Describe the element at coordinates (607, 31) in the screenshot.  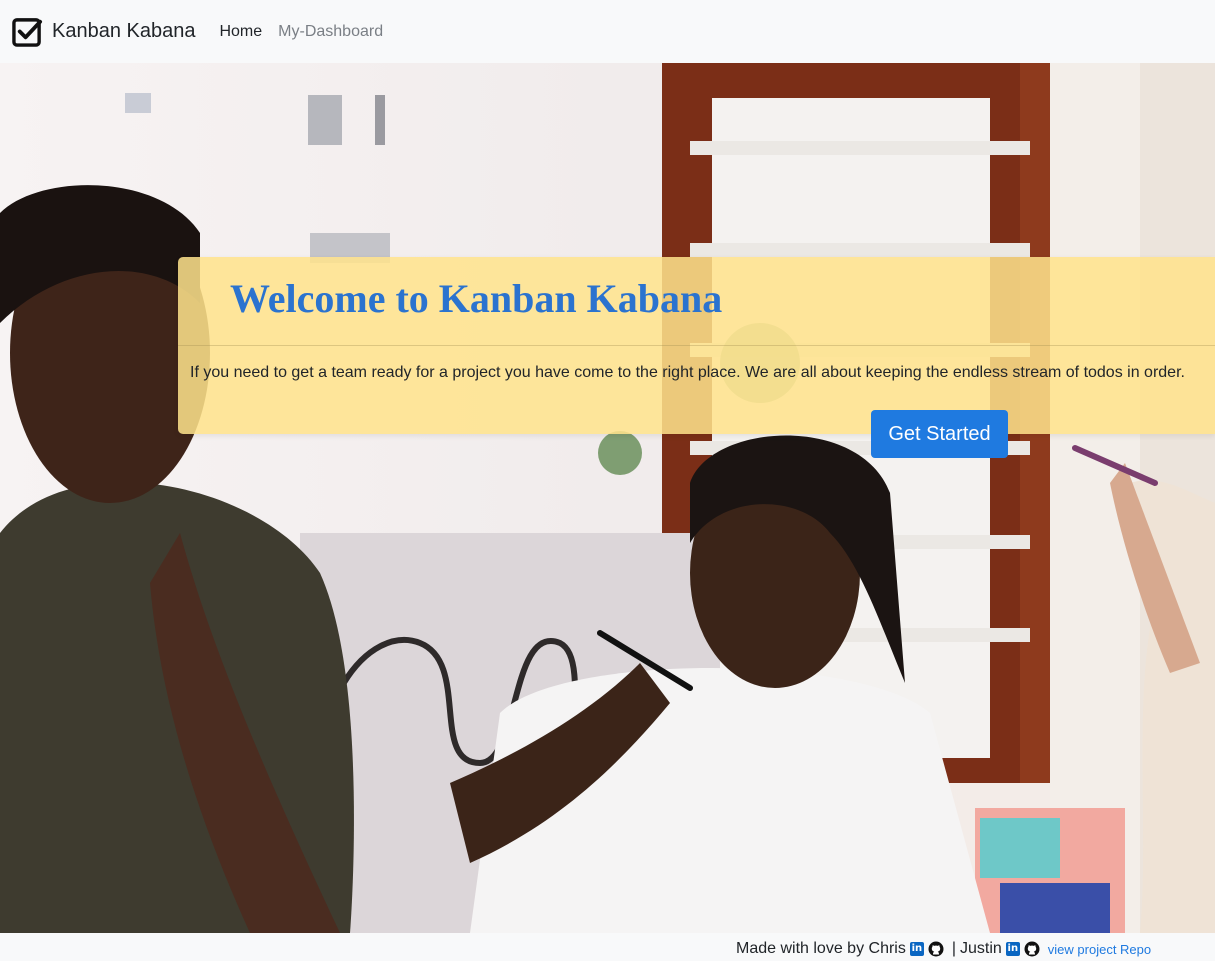
I see `navbar: Kanban Kabana Home My-Dashboard` at that location.